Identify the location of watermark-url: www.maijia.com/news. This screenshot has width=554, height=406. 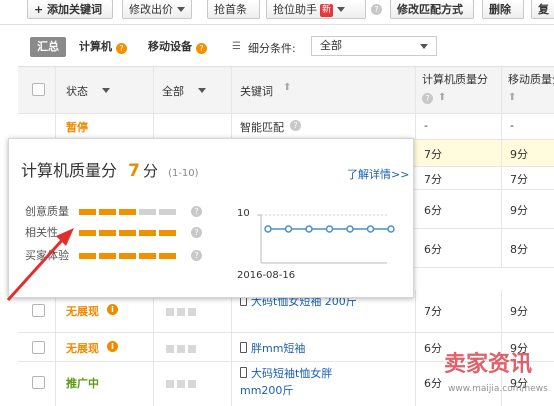
(498, 389).